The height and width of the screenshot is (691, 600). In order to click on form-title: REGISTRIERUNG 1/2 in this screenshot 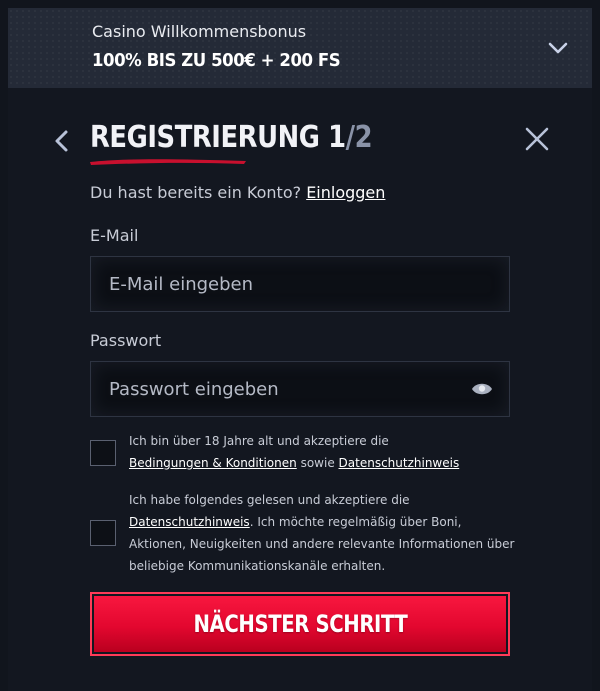, I will do `click(254, 142)`.